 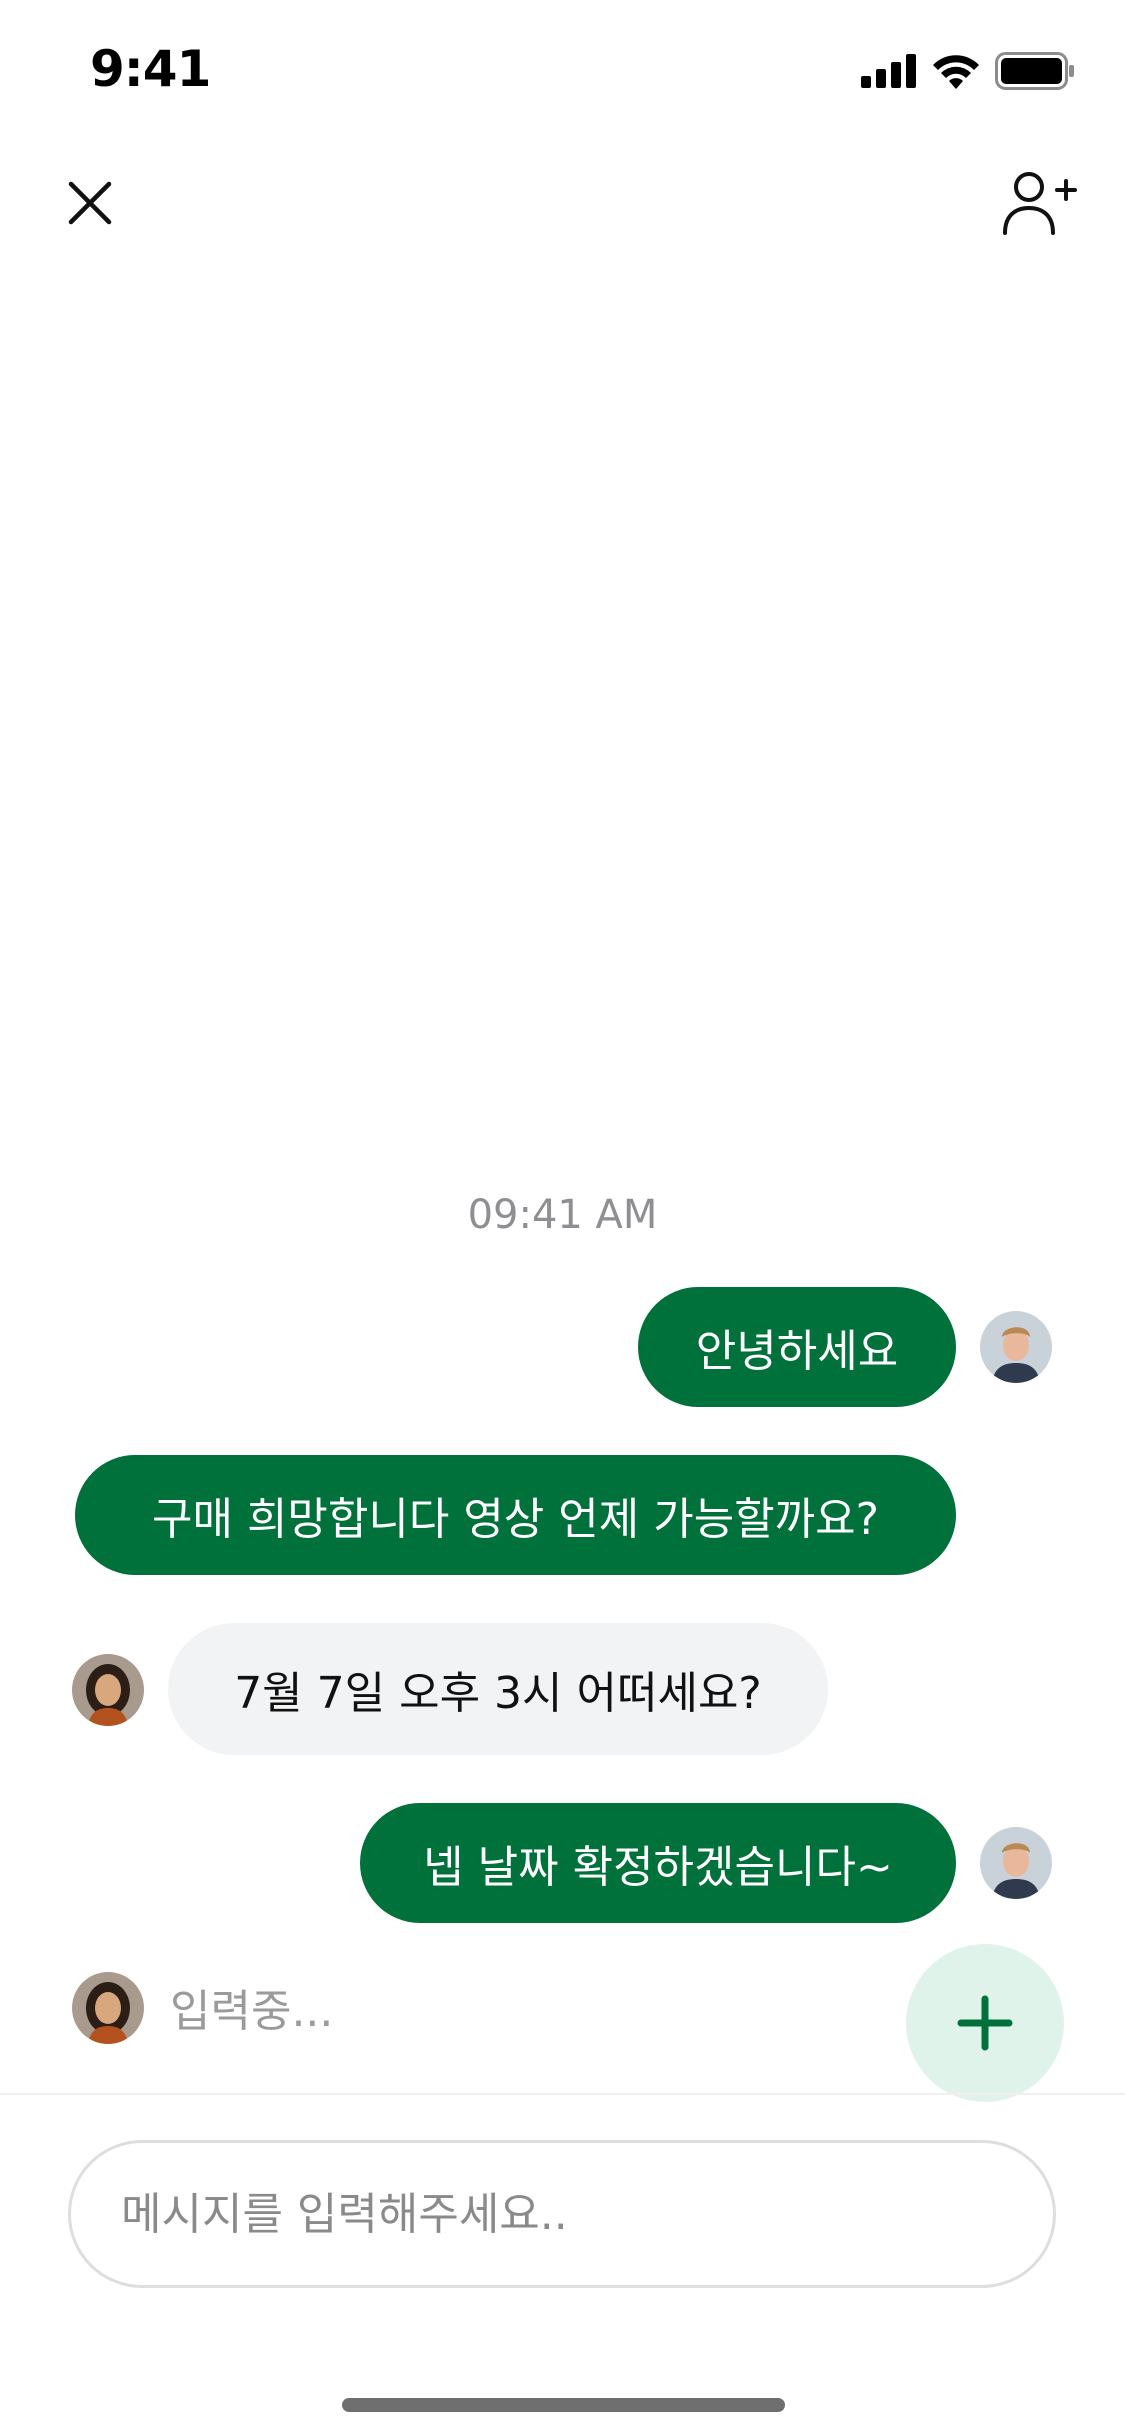 I want to click on status-icons, so click(x=968, y=71).